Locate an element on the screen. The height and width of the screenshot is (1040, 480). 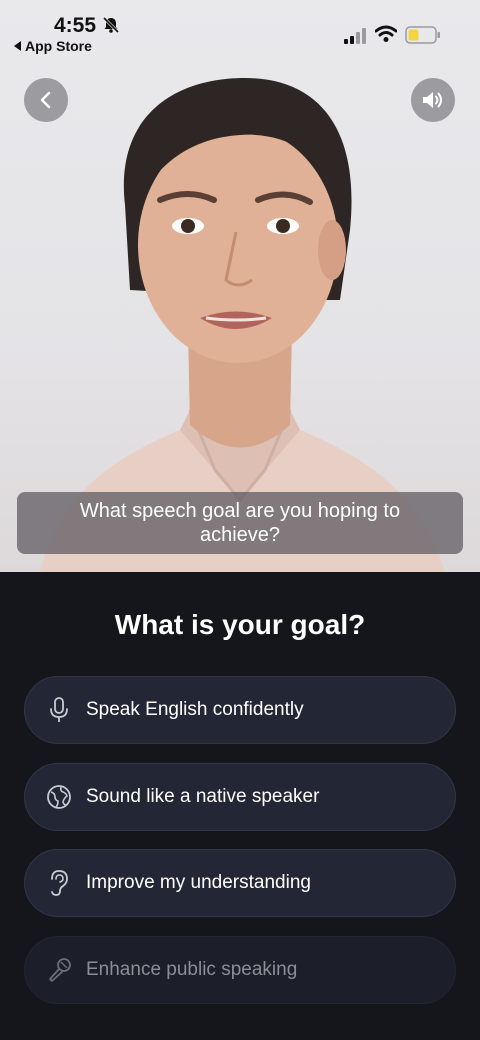
back-triangle-icon is located at coordinates (17, 46).